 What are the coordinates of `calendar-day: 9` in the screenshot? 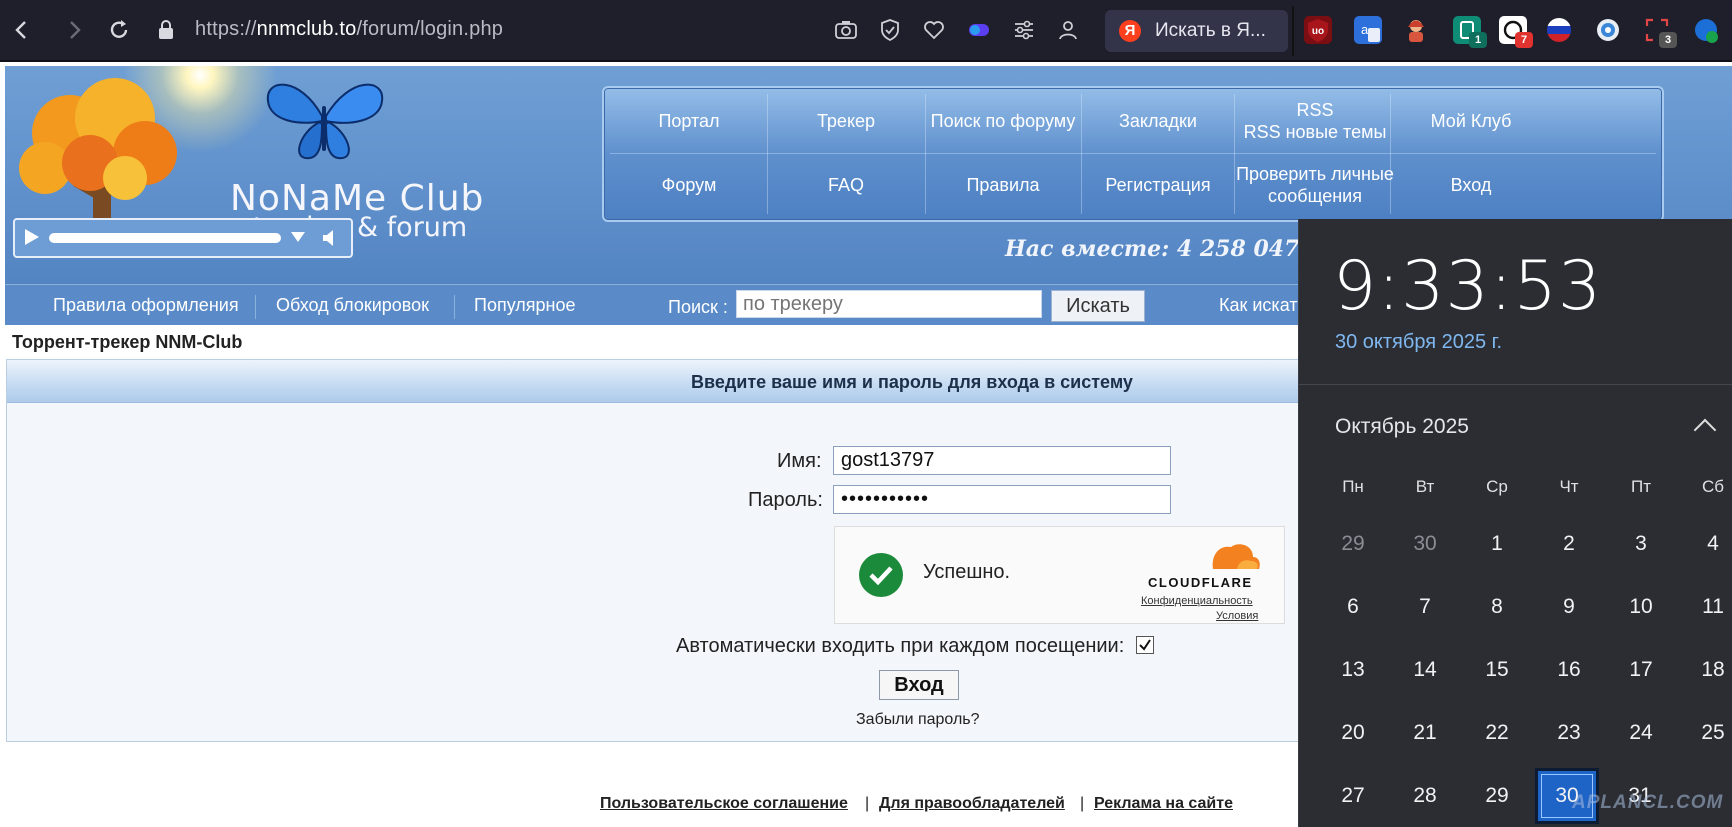 It's located at (1569, 607).